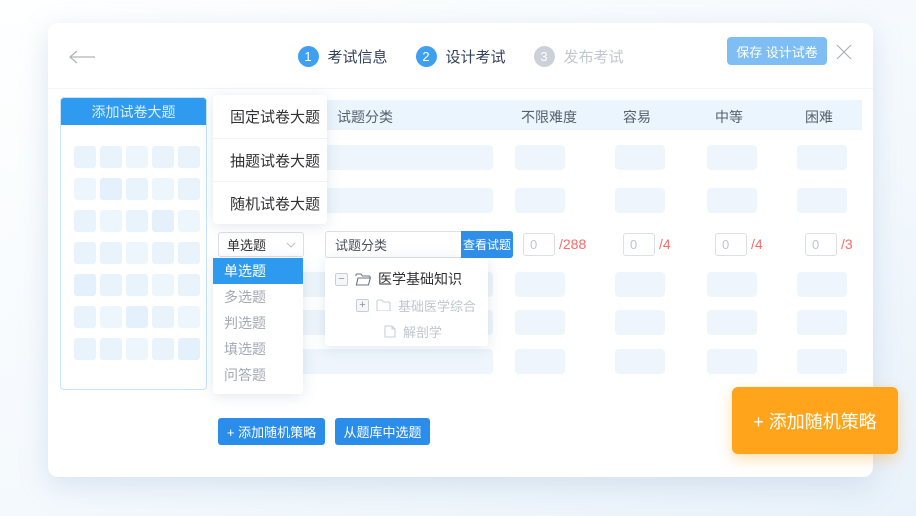 Image resolution: width=916 pixels, height=516 pixels. I want to click on question-type-options: 单选题 多选题 判选题 填选题 问答题, so click(258, 326).